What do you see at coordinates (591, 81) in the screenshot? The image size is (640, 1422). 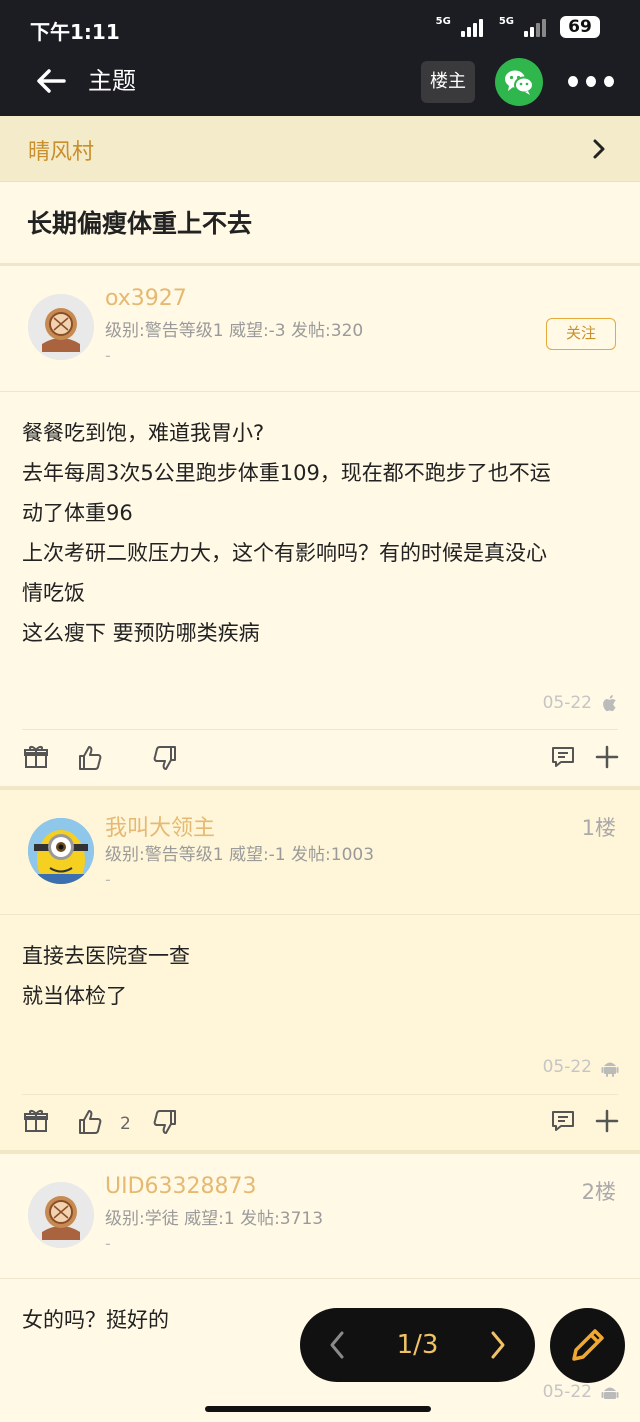 I see `more-dots-icon` at bounding box center [591, 81].